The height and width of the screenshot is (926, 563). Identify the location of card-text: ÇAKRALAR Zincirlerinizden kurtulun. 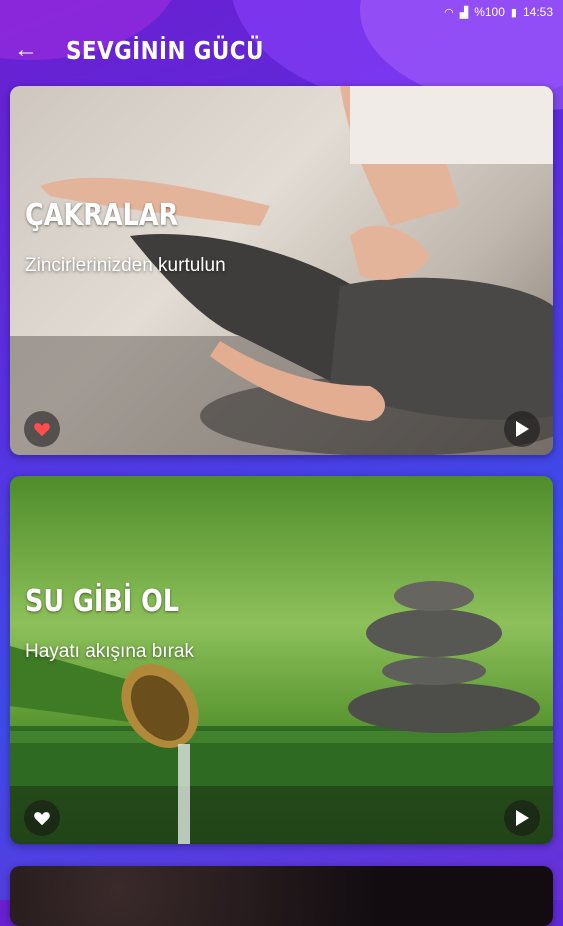
(125, 237).